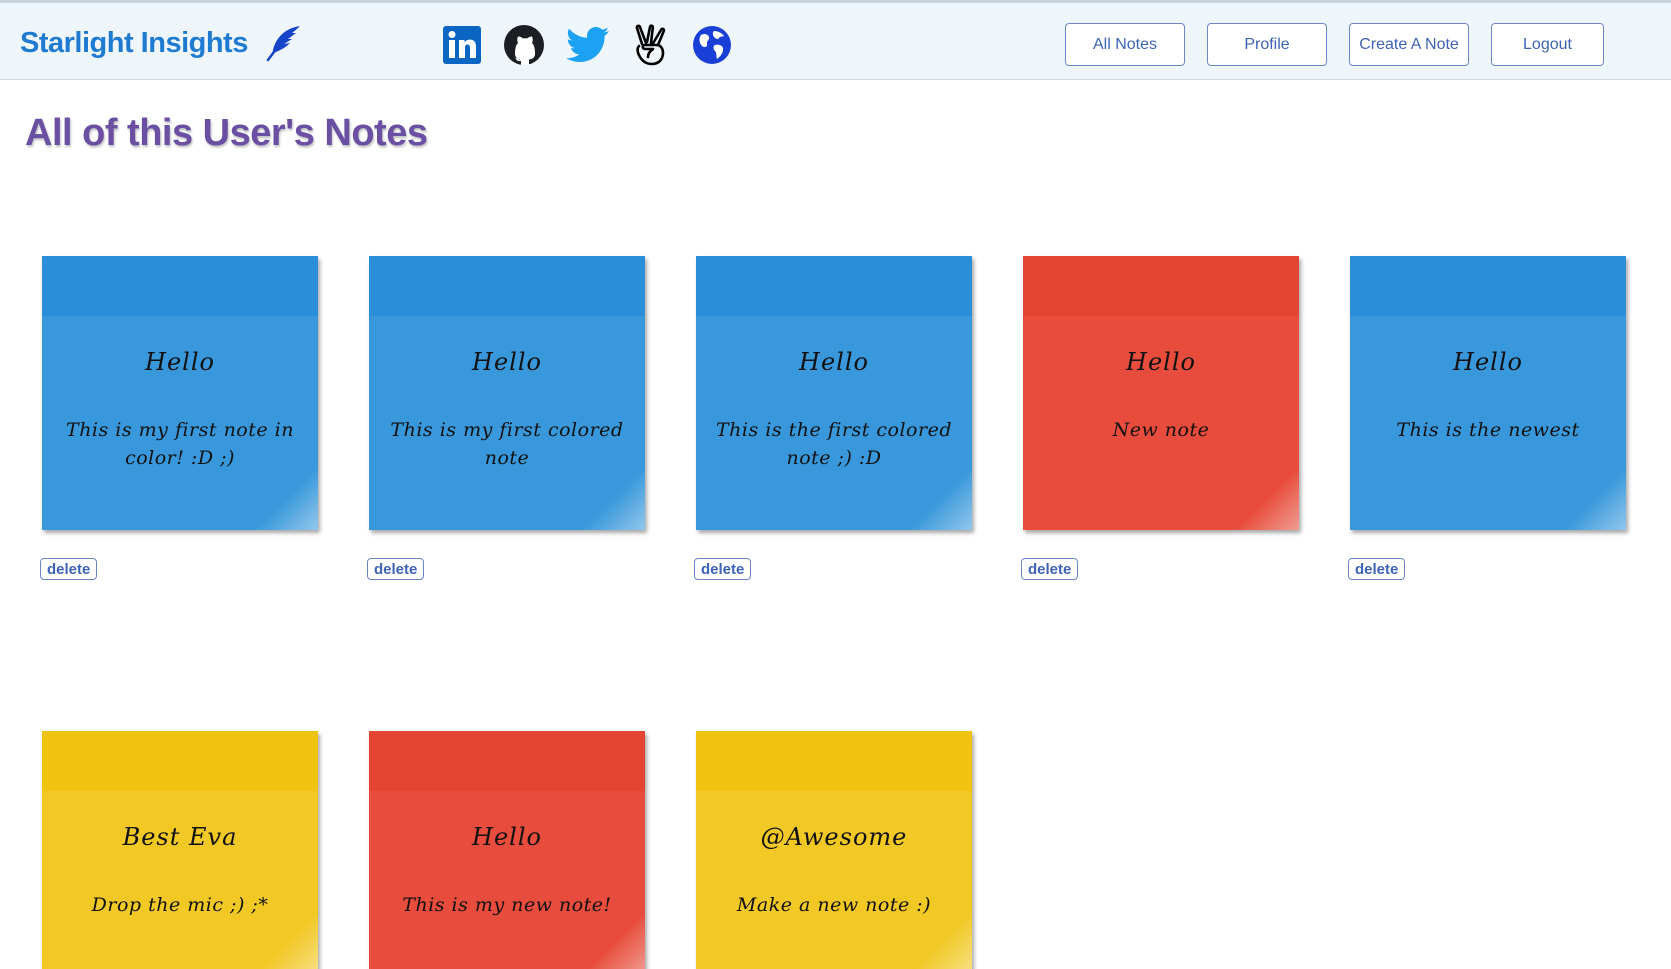  Describe the element at coordinates (1161, 393) in the screenshot. I see `sticky-note: Hello New note` at that location.